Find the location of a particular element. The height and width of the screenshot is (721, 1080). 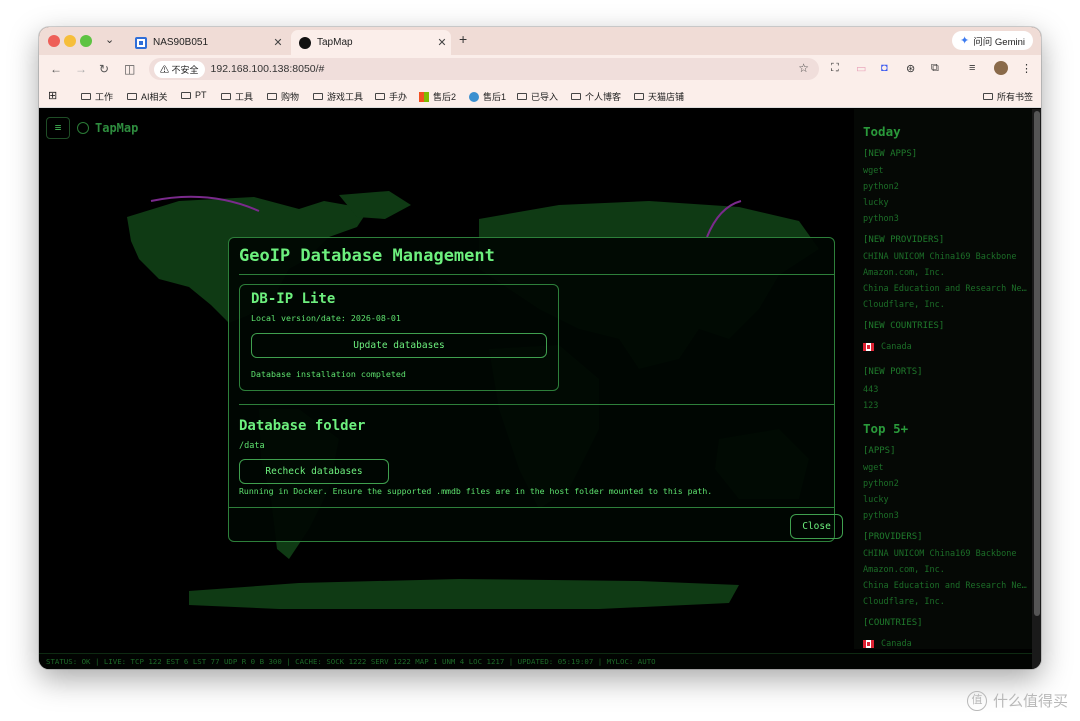

bookmark-folder: 游戏工具 is located at coordinates (338, 96).